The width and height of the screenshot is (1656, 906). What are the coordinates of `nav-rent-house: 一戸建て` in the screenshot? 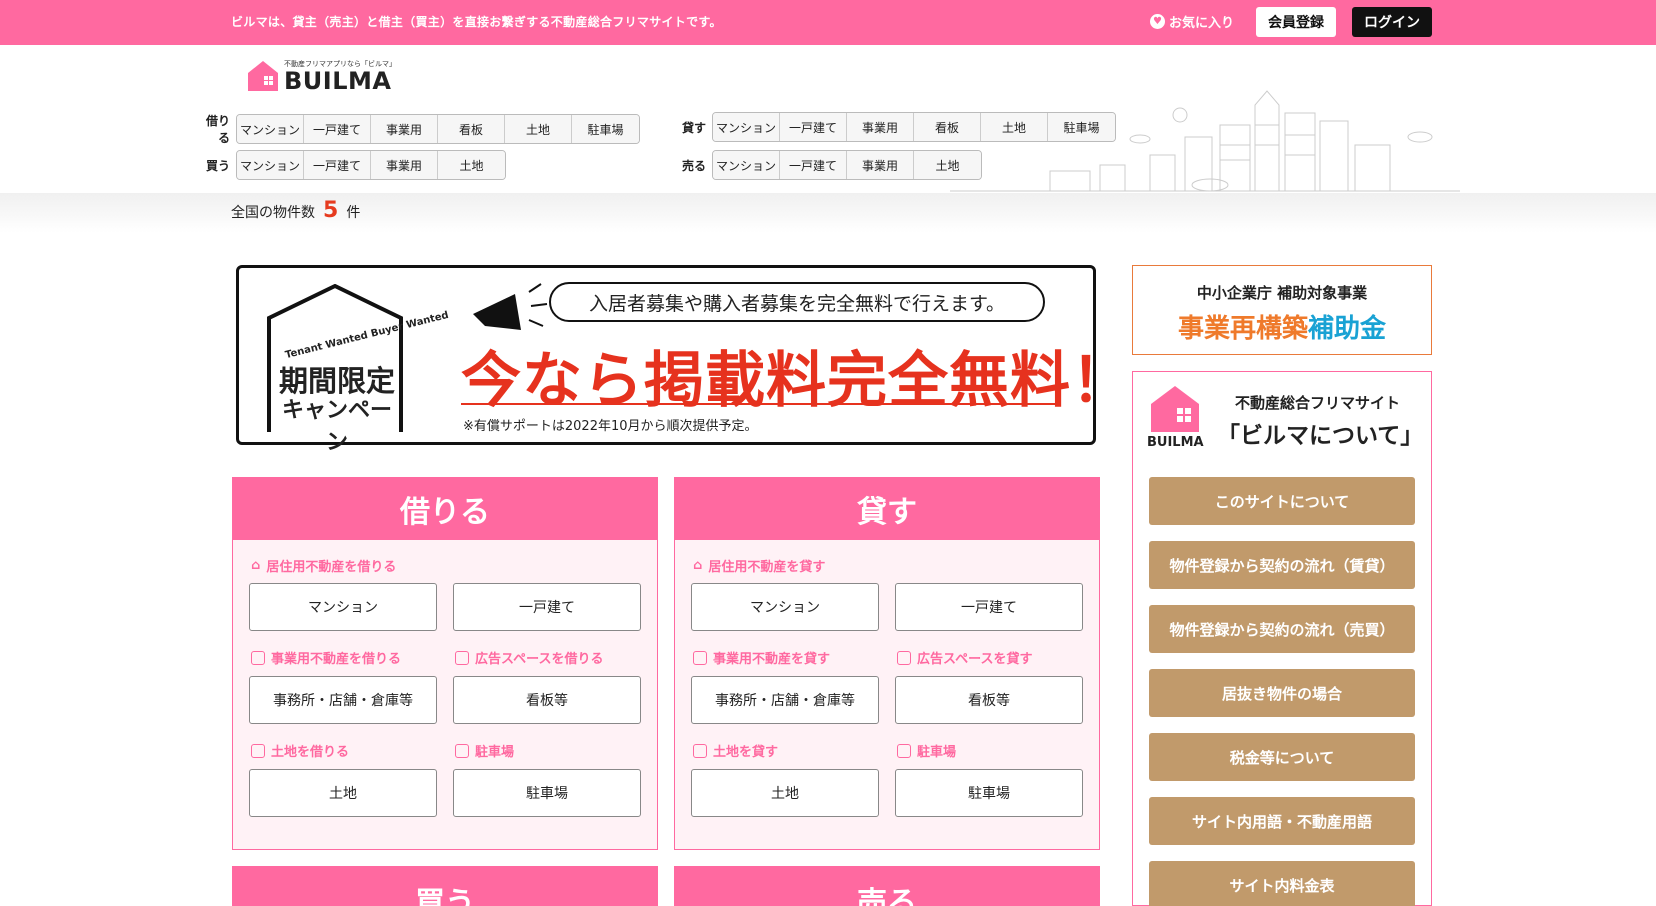 It's located at (337, 129).